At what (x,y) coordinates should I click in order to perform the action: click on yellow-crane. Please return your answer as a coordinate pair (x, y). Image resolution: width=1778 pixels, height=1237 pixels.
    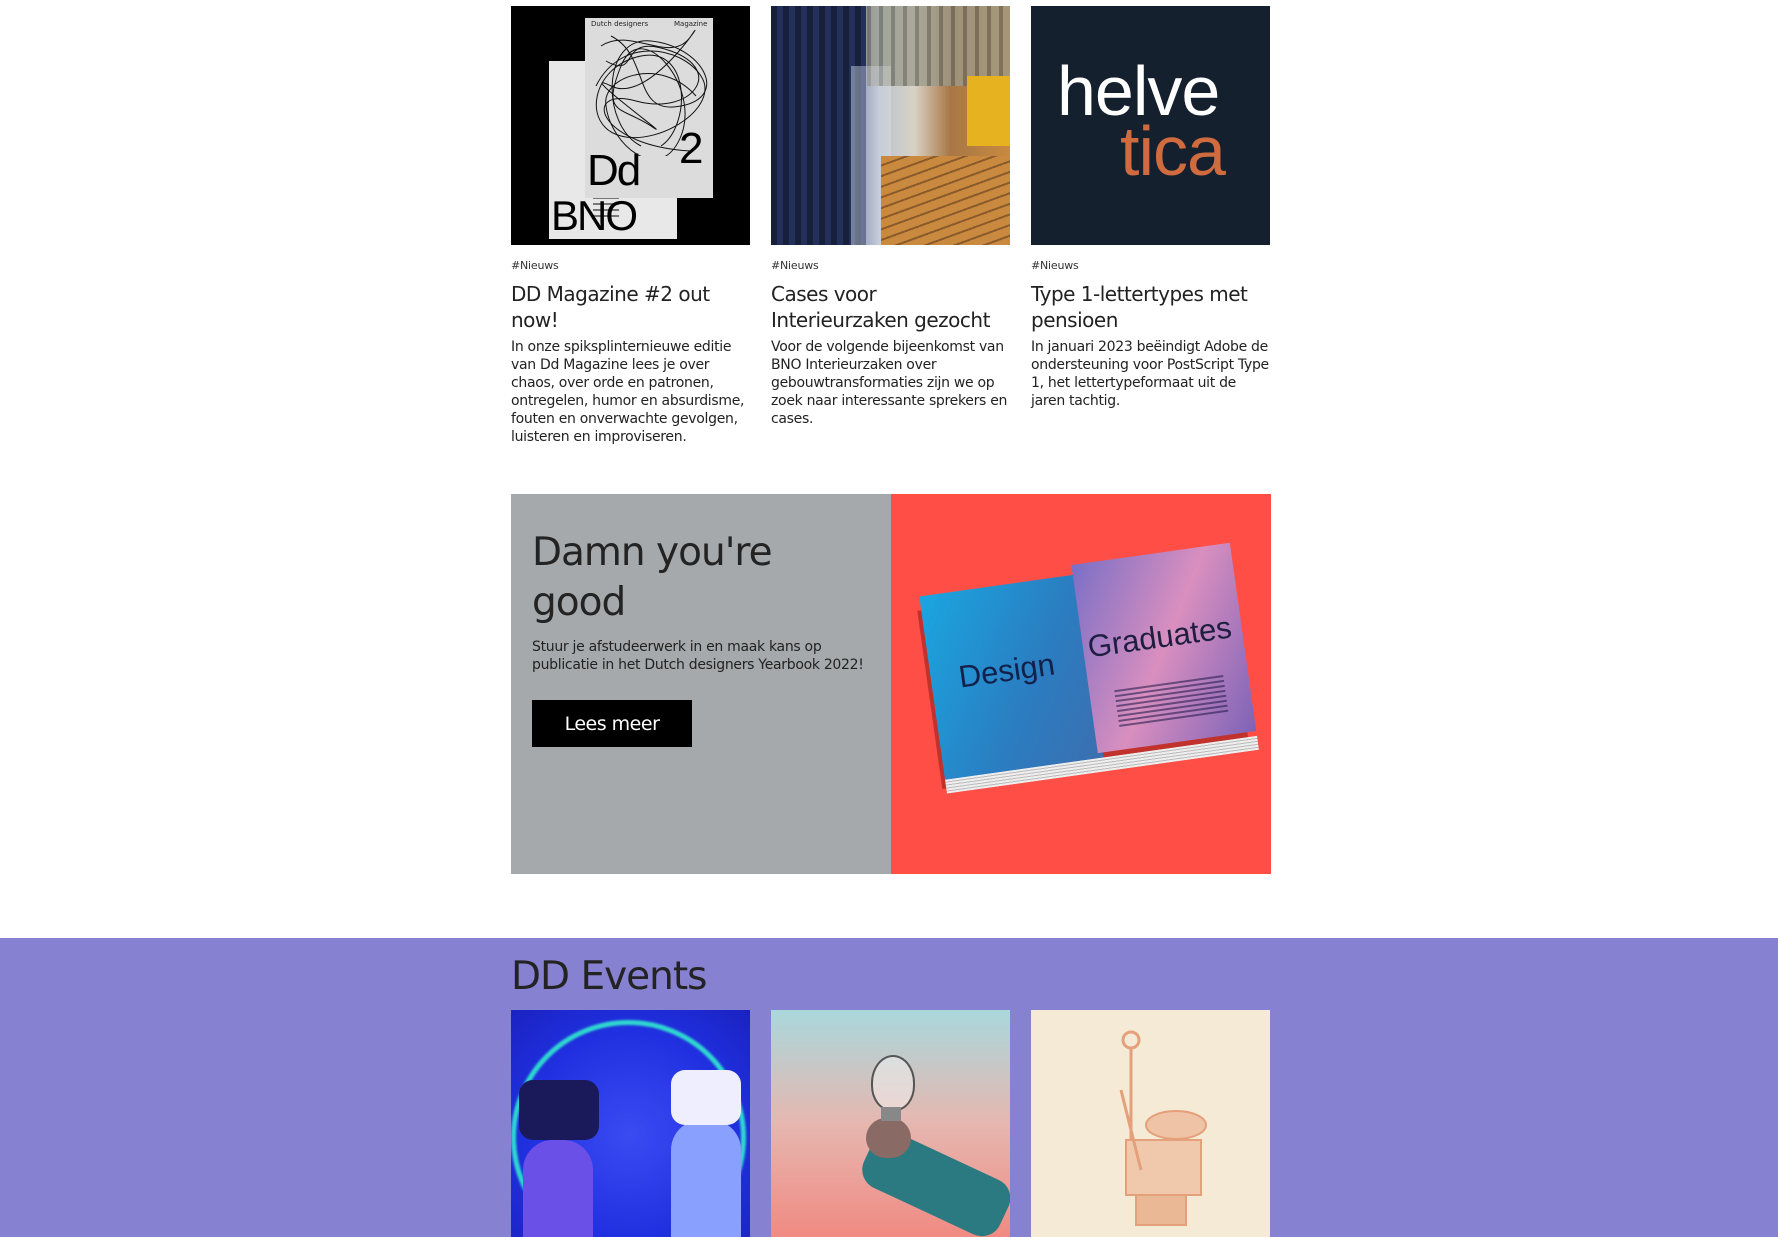
    Looking at the image, I should click on (988, 111).